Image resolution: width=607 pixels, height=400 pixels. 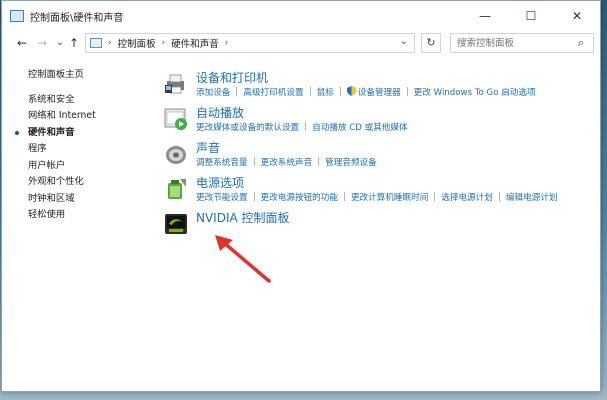 I want to click on link-sleep-time: 更改计算机睡眠时间, so click(x=389, y=198).